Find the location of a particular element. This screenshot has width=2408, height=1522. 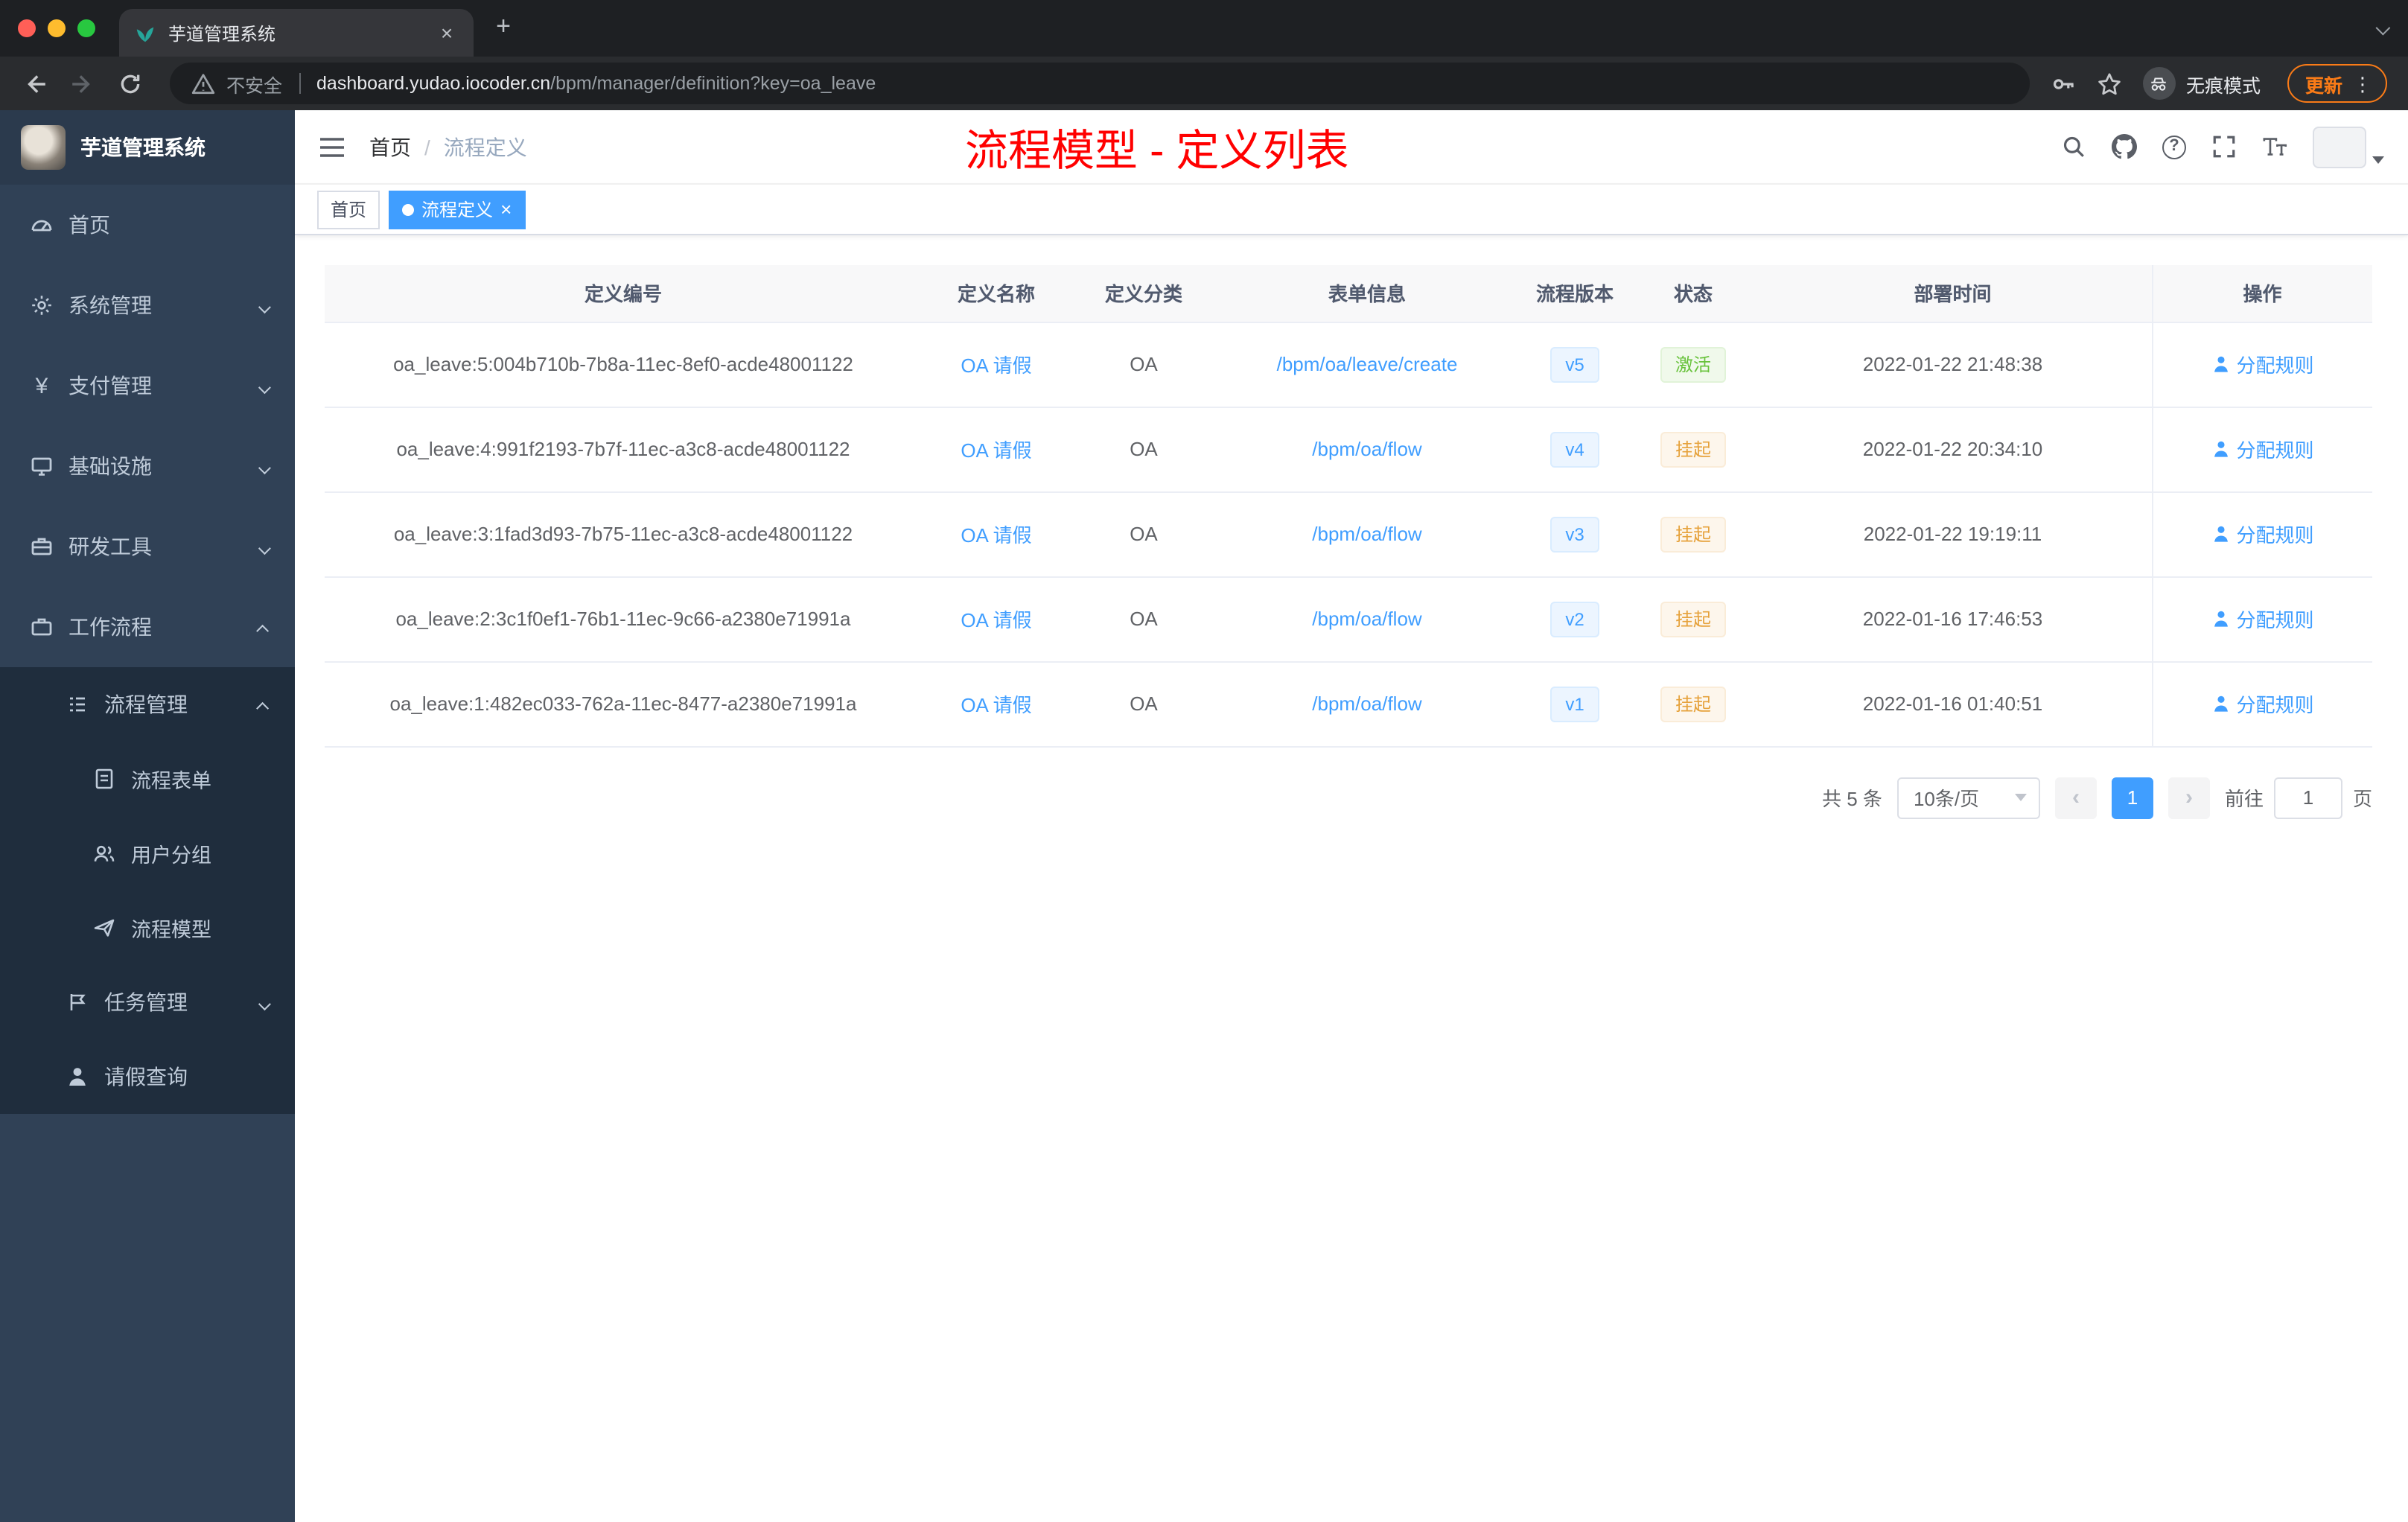

password-key-icon is located at coordinates (2063, 83).